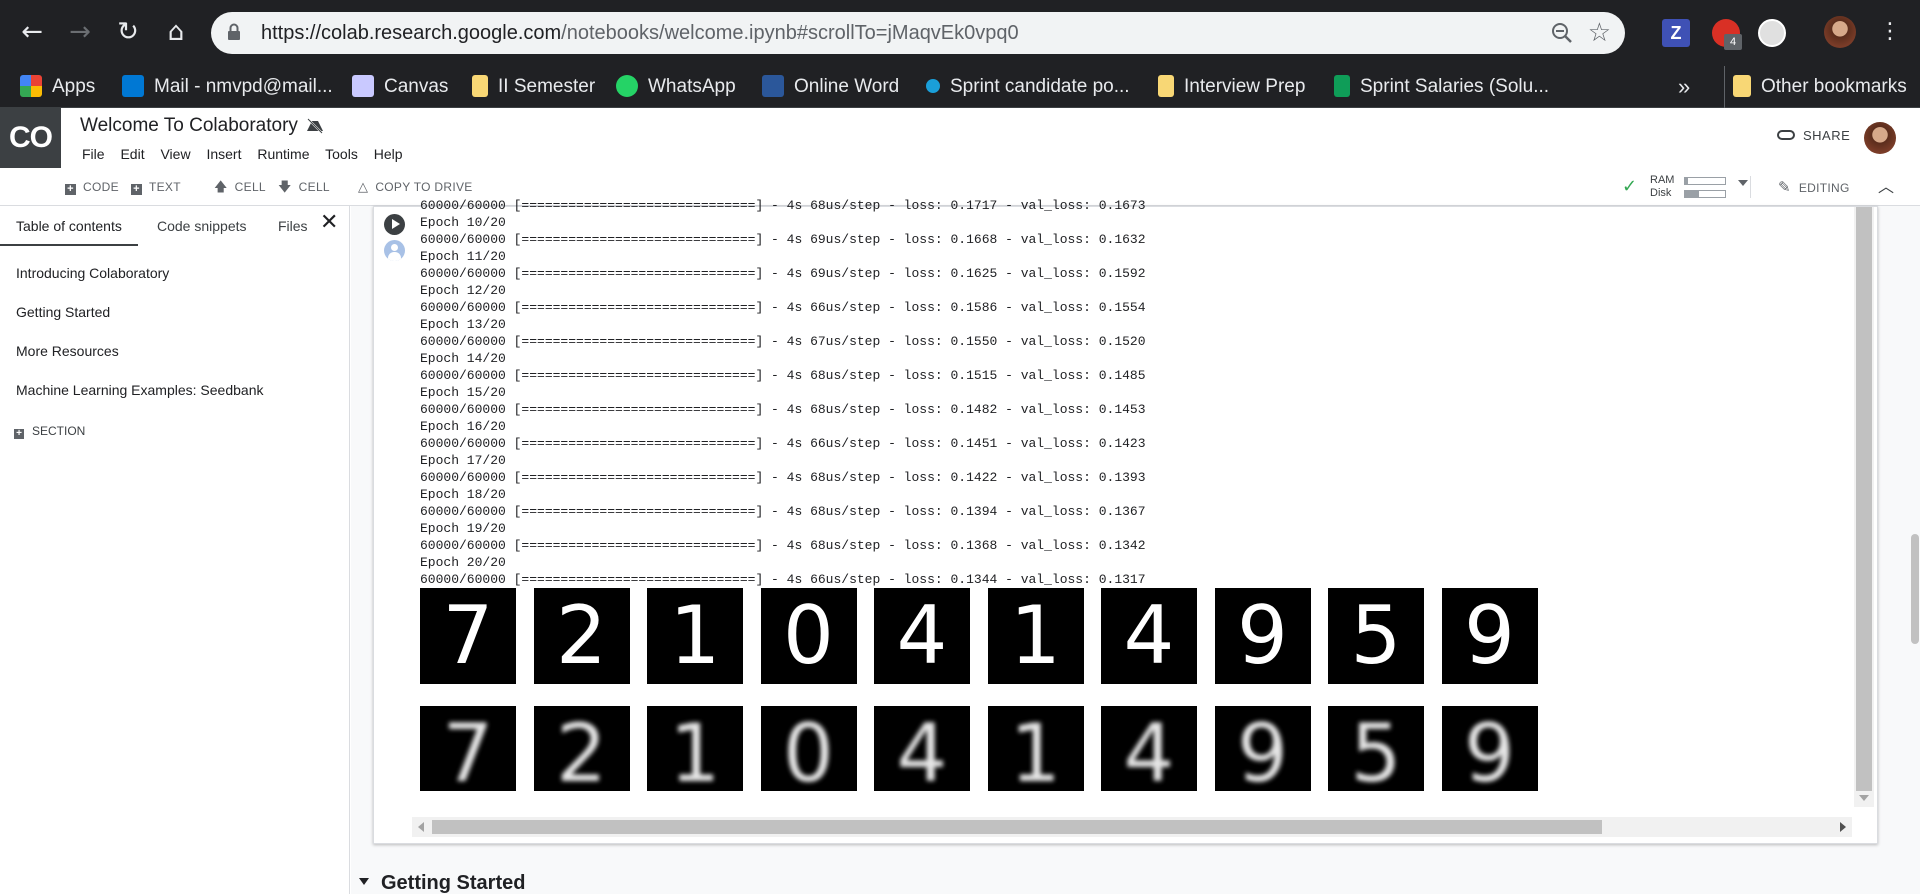 The height and width of the screenshot is (895, 1920). I want to click on home-icon: ⌂, so click(176, 32).